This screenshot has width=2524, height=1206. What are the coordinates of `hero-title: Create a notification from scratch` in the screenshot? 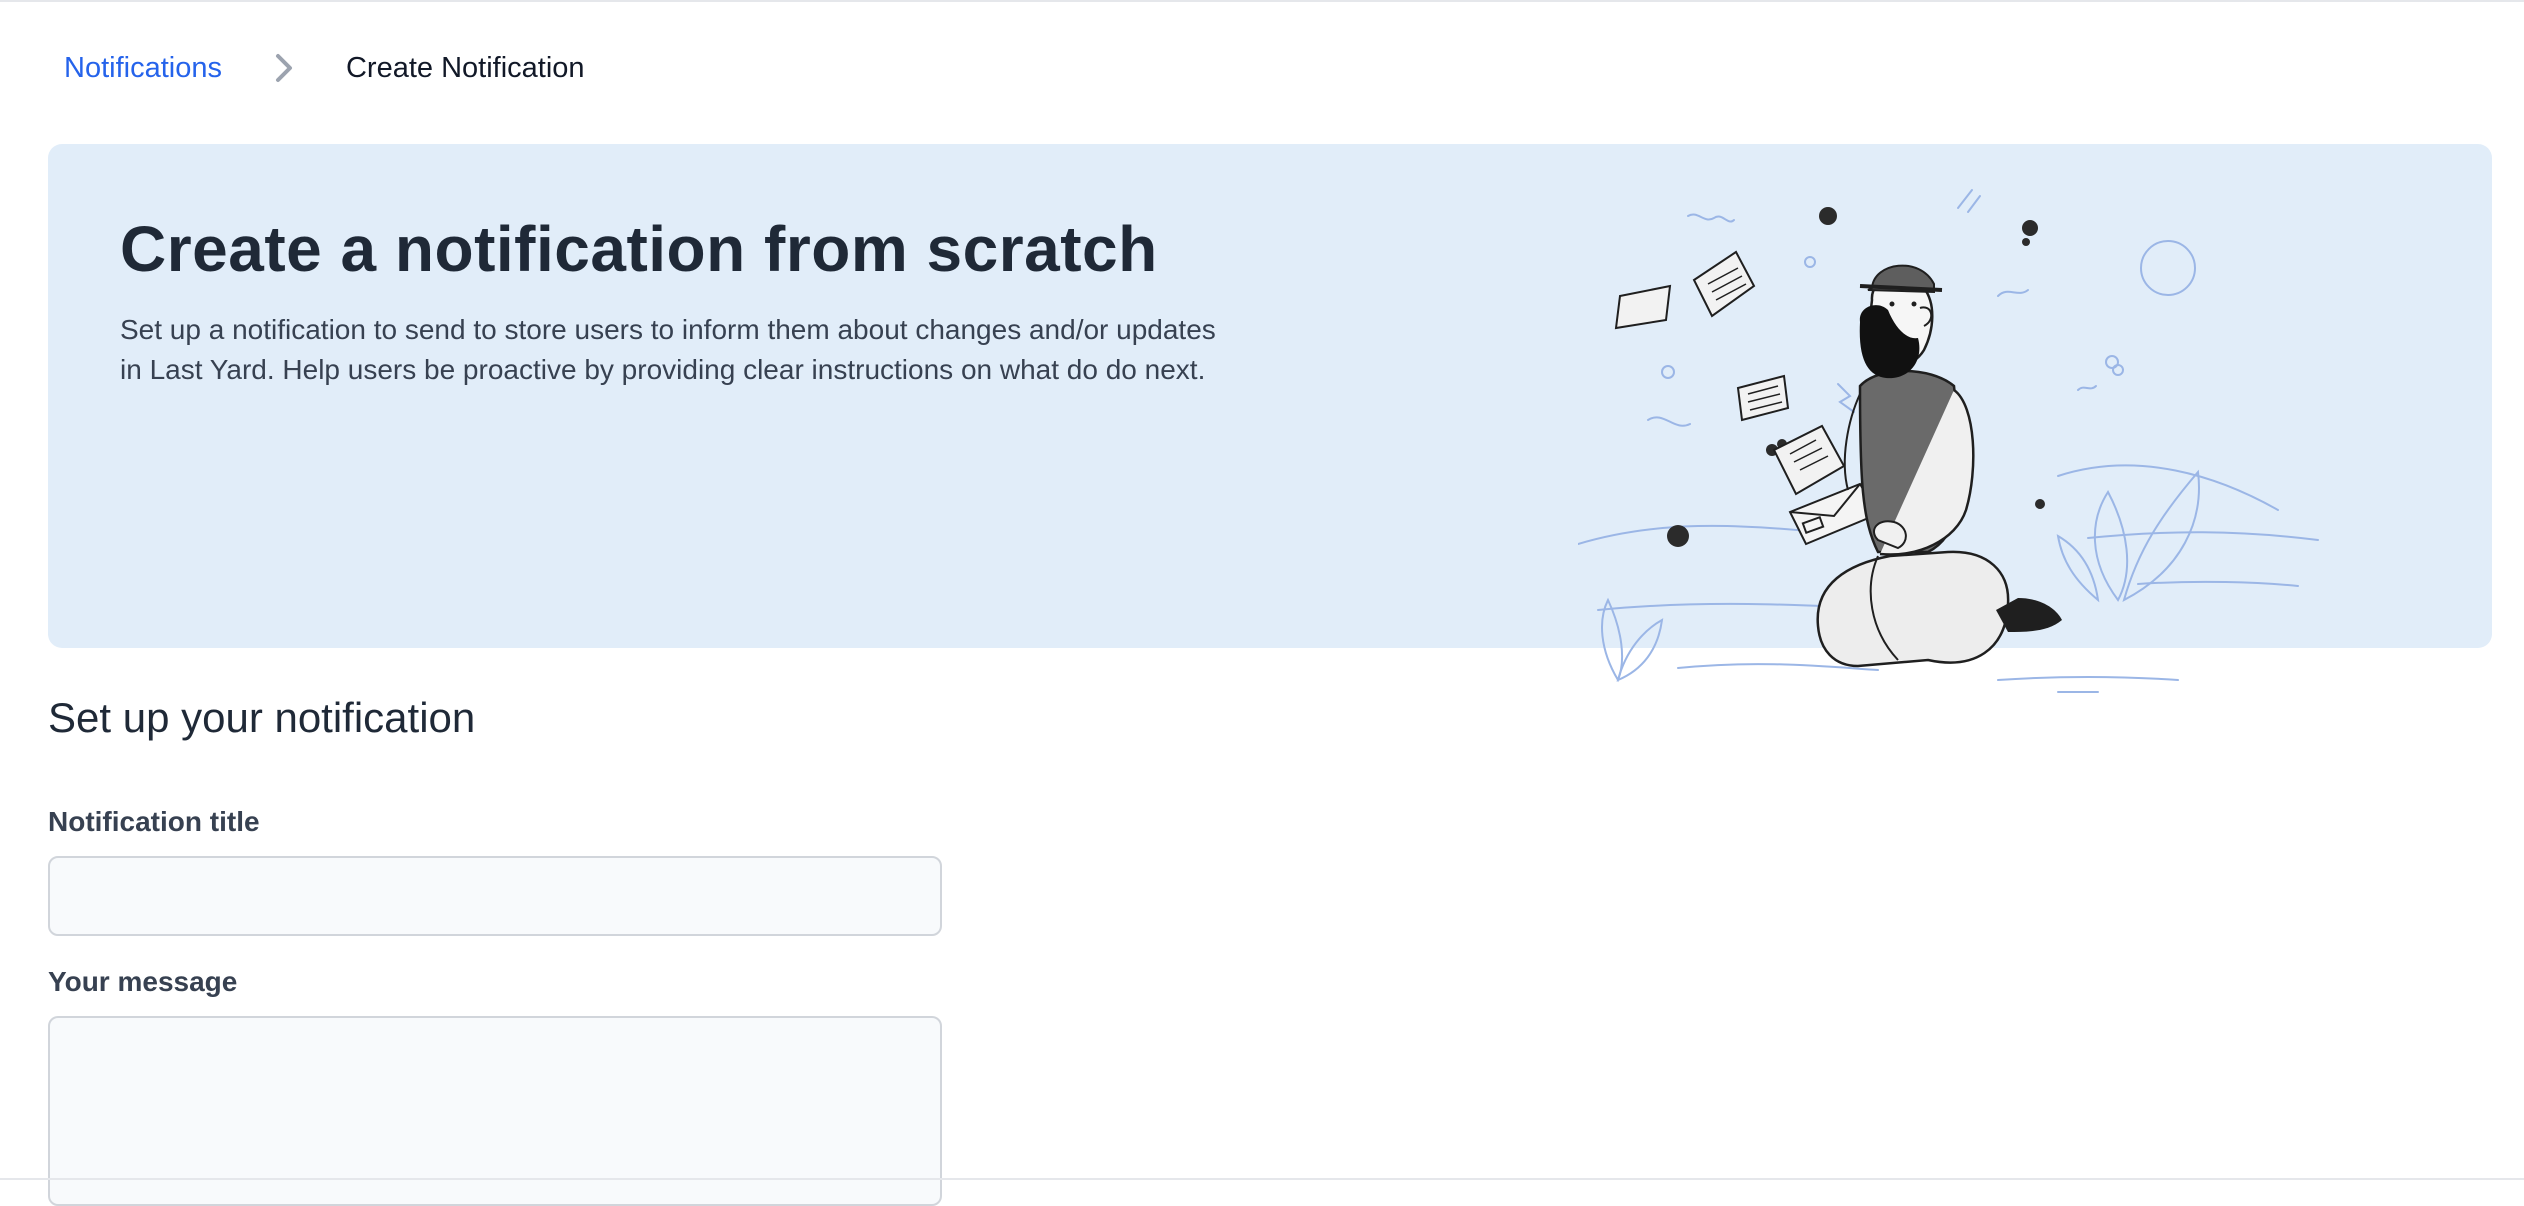 It's located at (639, 249).